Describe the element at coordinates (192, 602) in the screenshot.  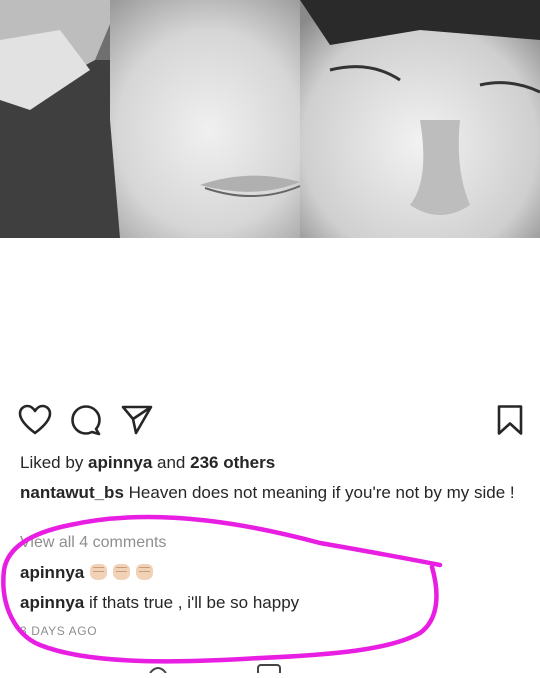
I see `comment-text: if thats true , i'll be so happy` at that location.